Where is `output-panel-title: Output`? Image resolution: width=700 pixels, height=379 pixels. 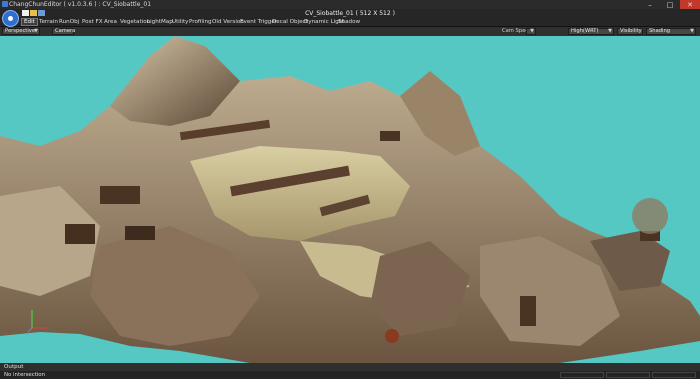
output-panel-title: Output is located at coordinates (14, 367).